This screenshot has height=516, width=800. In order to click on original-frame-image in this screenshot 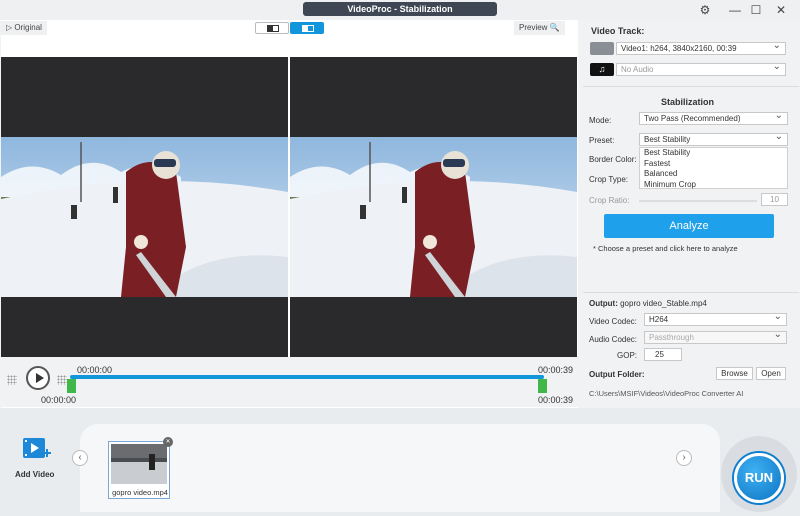, I will do `click(144, 217)`.